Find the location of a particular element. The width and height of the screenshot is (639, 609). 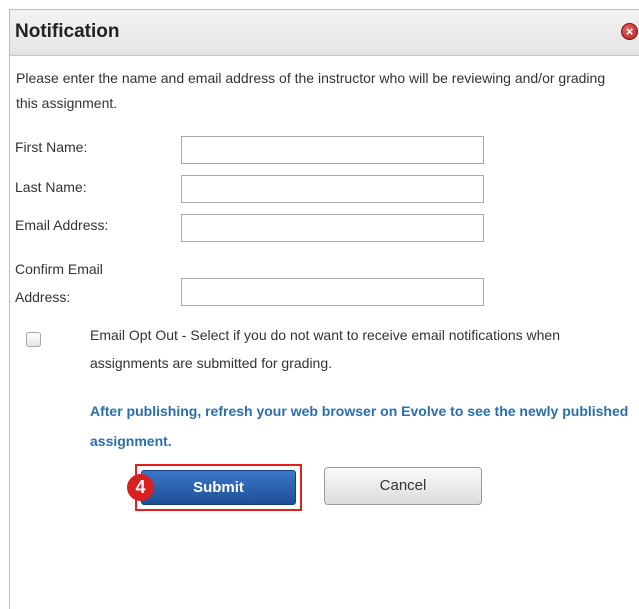

close-glyph: × is located at coordinates (629, 31).